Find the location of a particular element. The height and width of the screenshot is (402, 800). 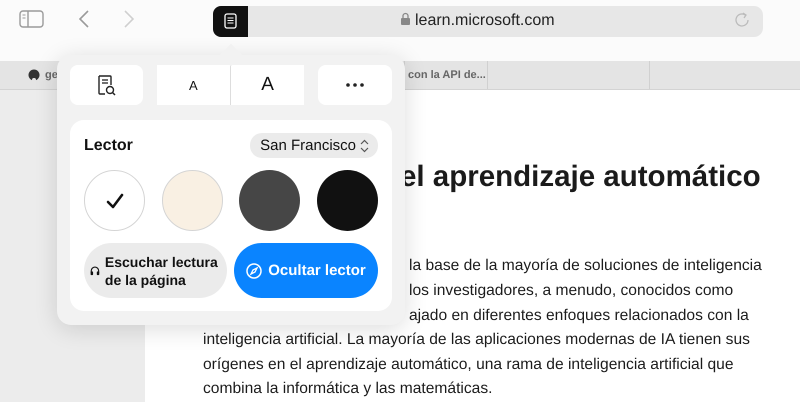

article-text: la base de la mayoría de soluciones de inteligencia is located at coordinates (586, 266).